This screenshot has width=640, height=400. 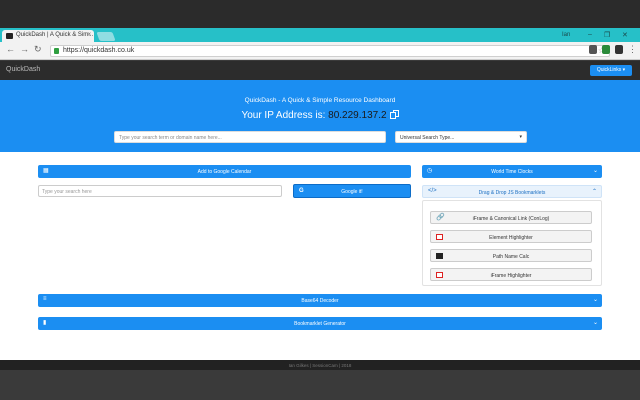 I want to click on panel-bookmarklets: </> Drag & Drop JS Bookmarklets ⌃, so click(x=512, y=191).